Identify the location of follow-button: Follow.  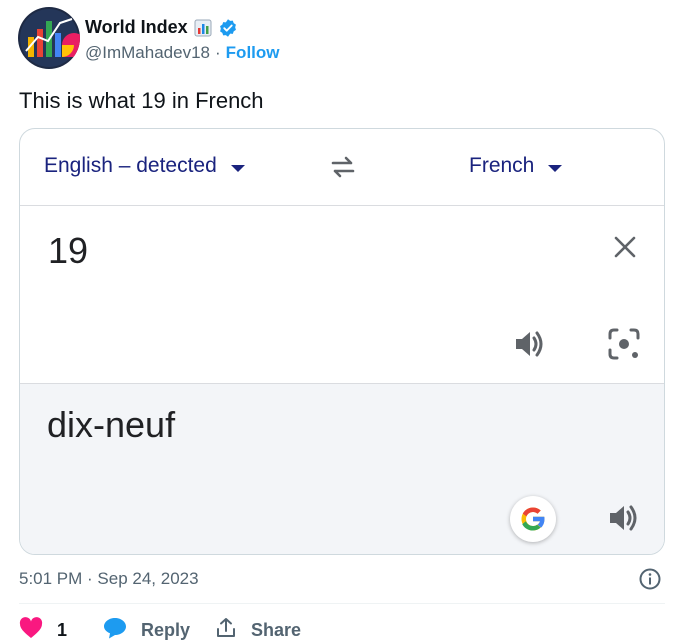
(253, 53).